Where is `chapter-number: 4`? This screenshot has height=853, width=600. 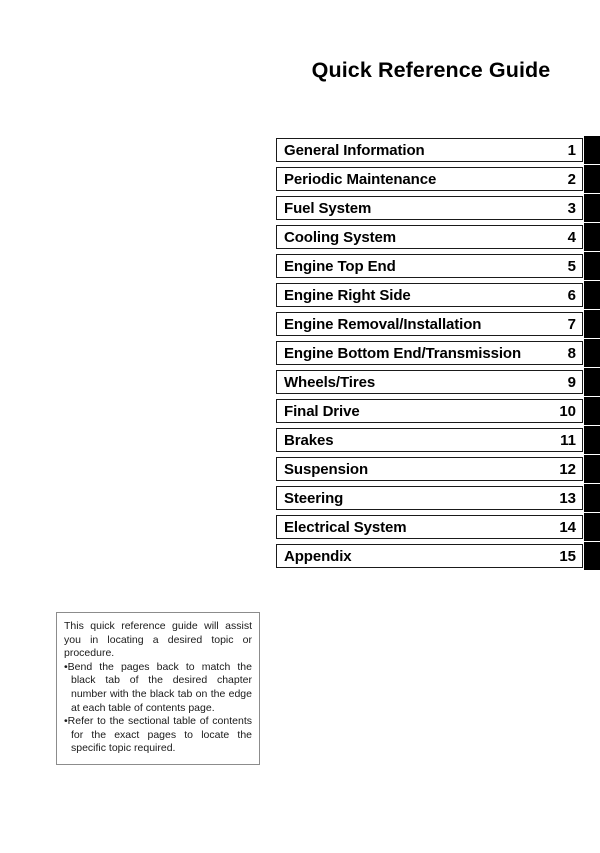
chapter-number: 4 is located at coordinates (571, 237).